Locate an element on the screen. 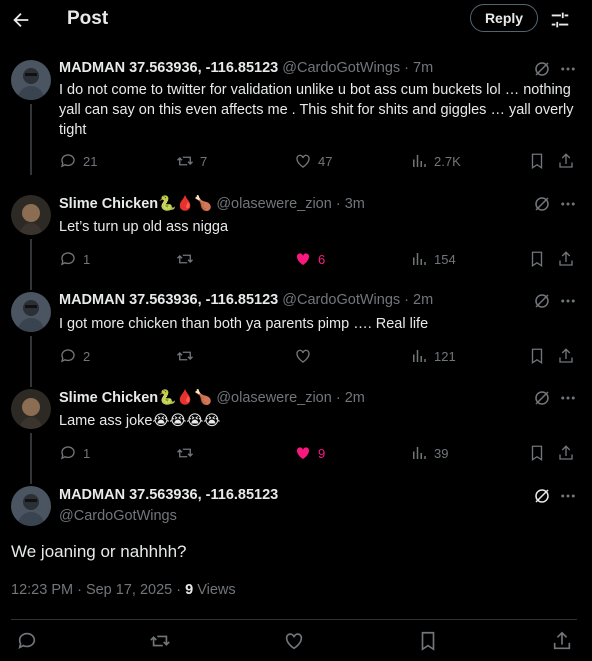 The height and width of the screenshot is (661, 592). like-action: 6 is located at coordinates (309, 259).